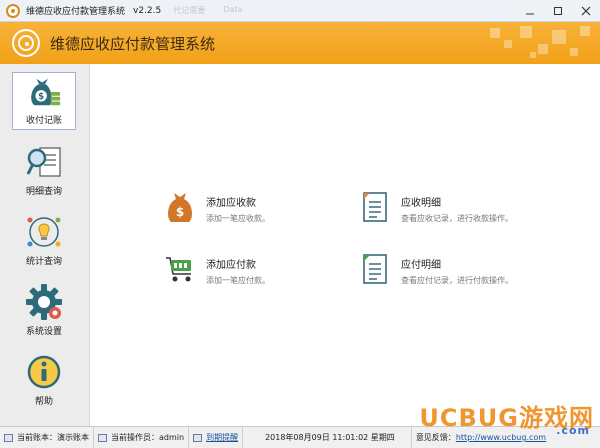 The image size is (600, 448). I want to click on sidebar-item-detail-query: 明细查询, so click(44, 171).